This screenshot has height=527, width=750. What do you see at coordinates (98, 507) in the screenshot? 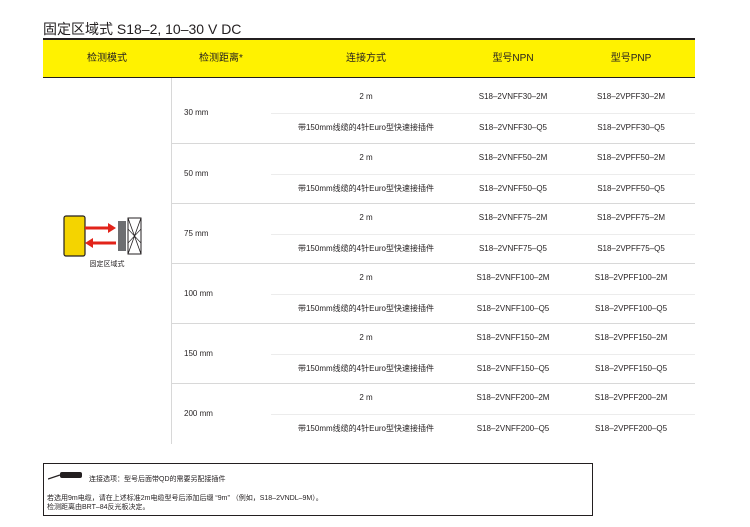
I see `range-note: 检测距离由BRT–84反光板决定。` at bounding box center [98, 507].